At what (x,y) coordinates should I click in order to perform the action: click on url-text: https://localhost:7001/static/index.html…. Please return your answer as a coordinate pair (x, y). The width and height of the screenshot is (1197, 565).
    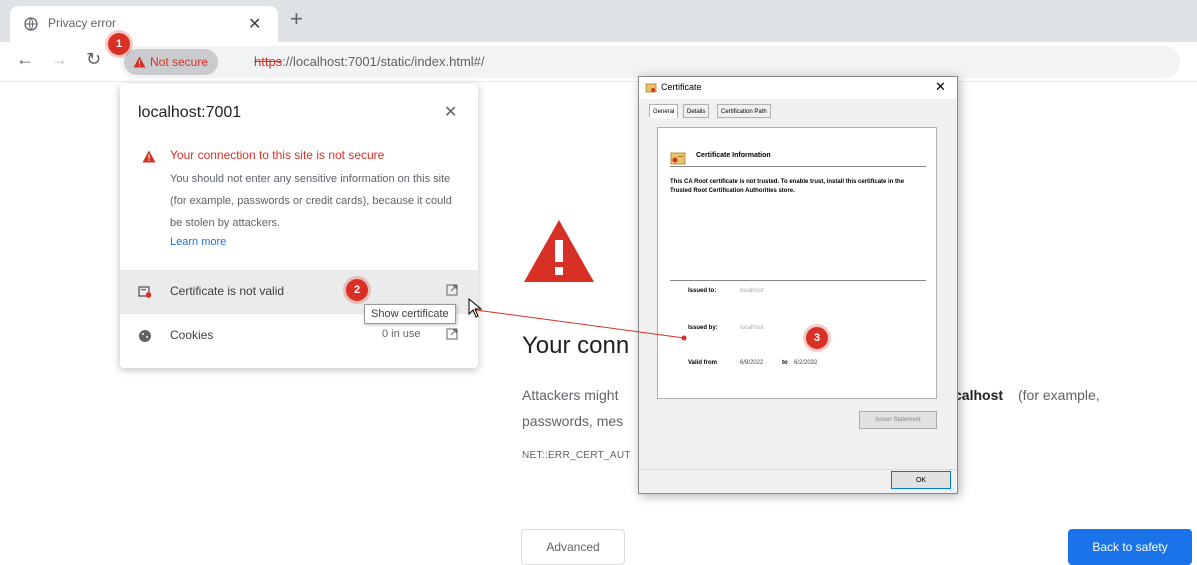
    Looking at the image, I should click on (369, 61).